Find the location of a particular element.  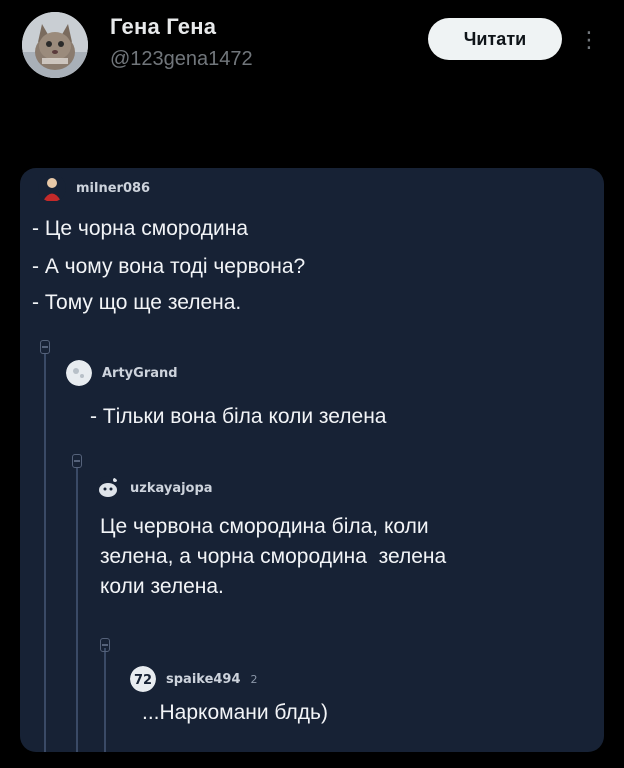

author-avatar is located at coordinates (55, 45).